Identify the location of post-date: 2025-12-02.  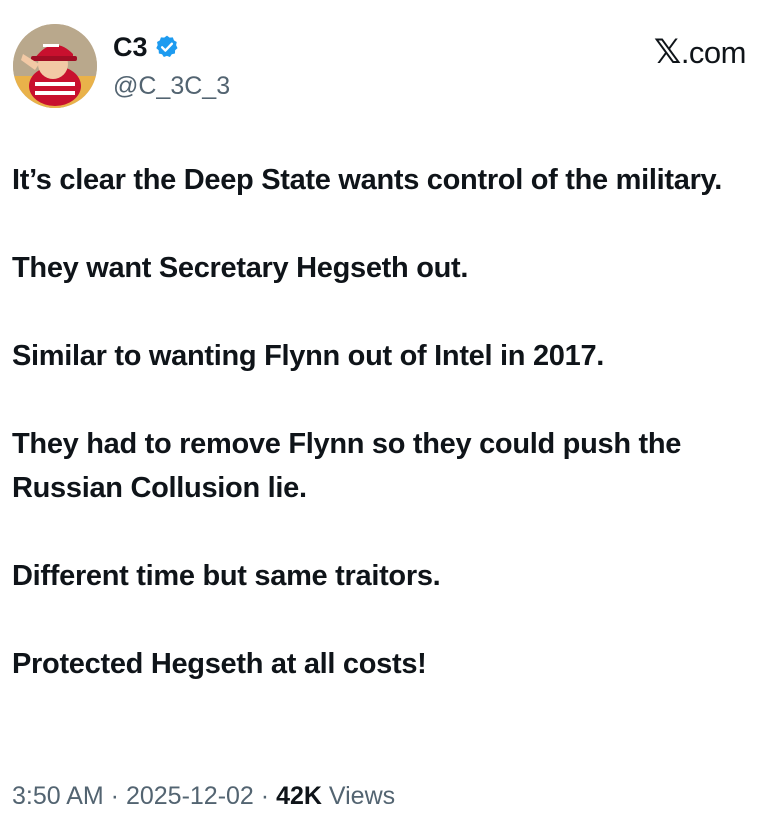
(190, 796).